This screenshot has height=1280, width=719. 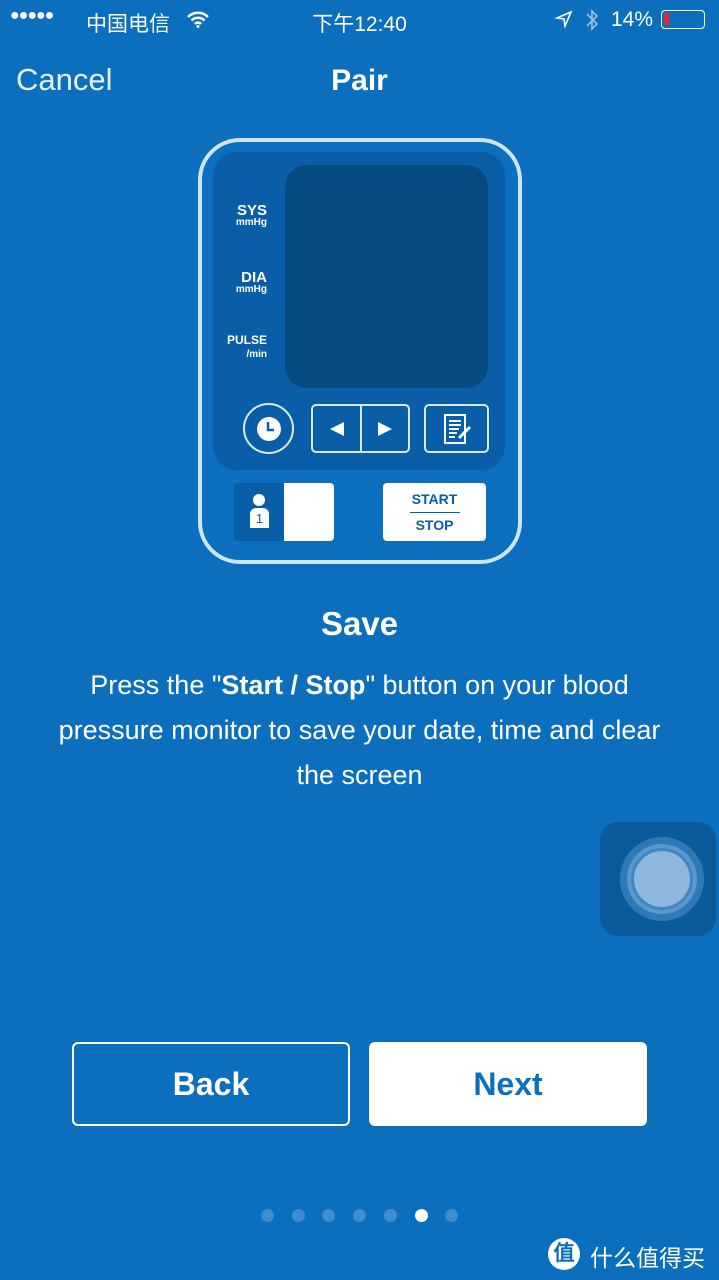 What do you see at coordinates (632, 19) in the screenshot?
I see `battery-percent: 14%` at bounding box center [632, 19].